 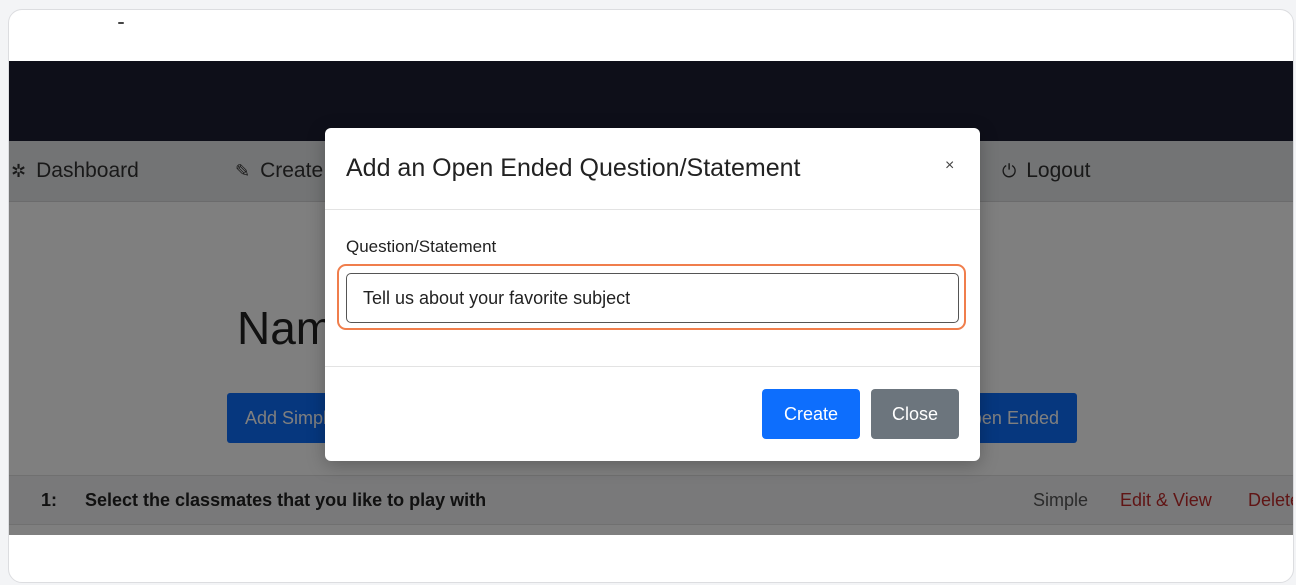 I want to click on close-button: Close, so click(x=915, y=414).